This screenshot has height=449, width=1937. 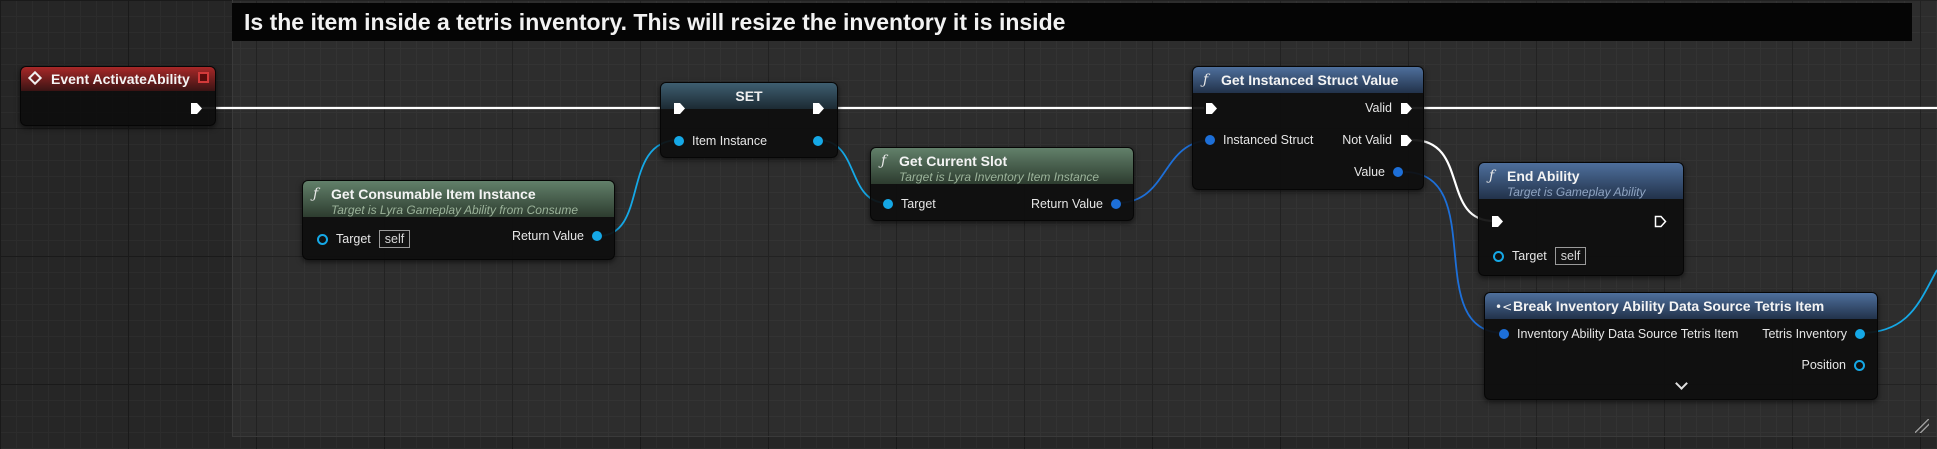 I want to click on end-ability-exec-input-pin, so click(x=1497, y=221).